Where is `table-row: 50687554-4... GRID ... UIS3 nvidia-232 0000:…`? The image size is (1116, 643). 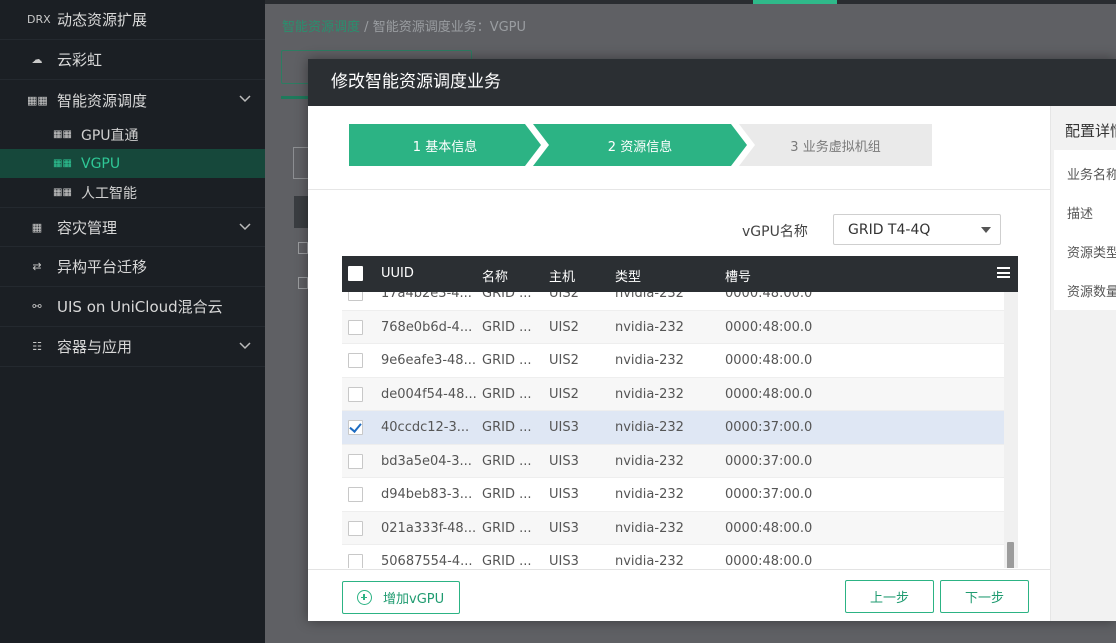
table-row: 50687554-4... GRID ... UIS3 nvidia-232 0000:… is located at coordinates (673, 556).